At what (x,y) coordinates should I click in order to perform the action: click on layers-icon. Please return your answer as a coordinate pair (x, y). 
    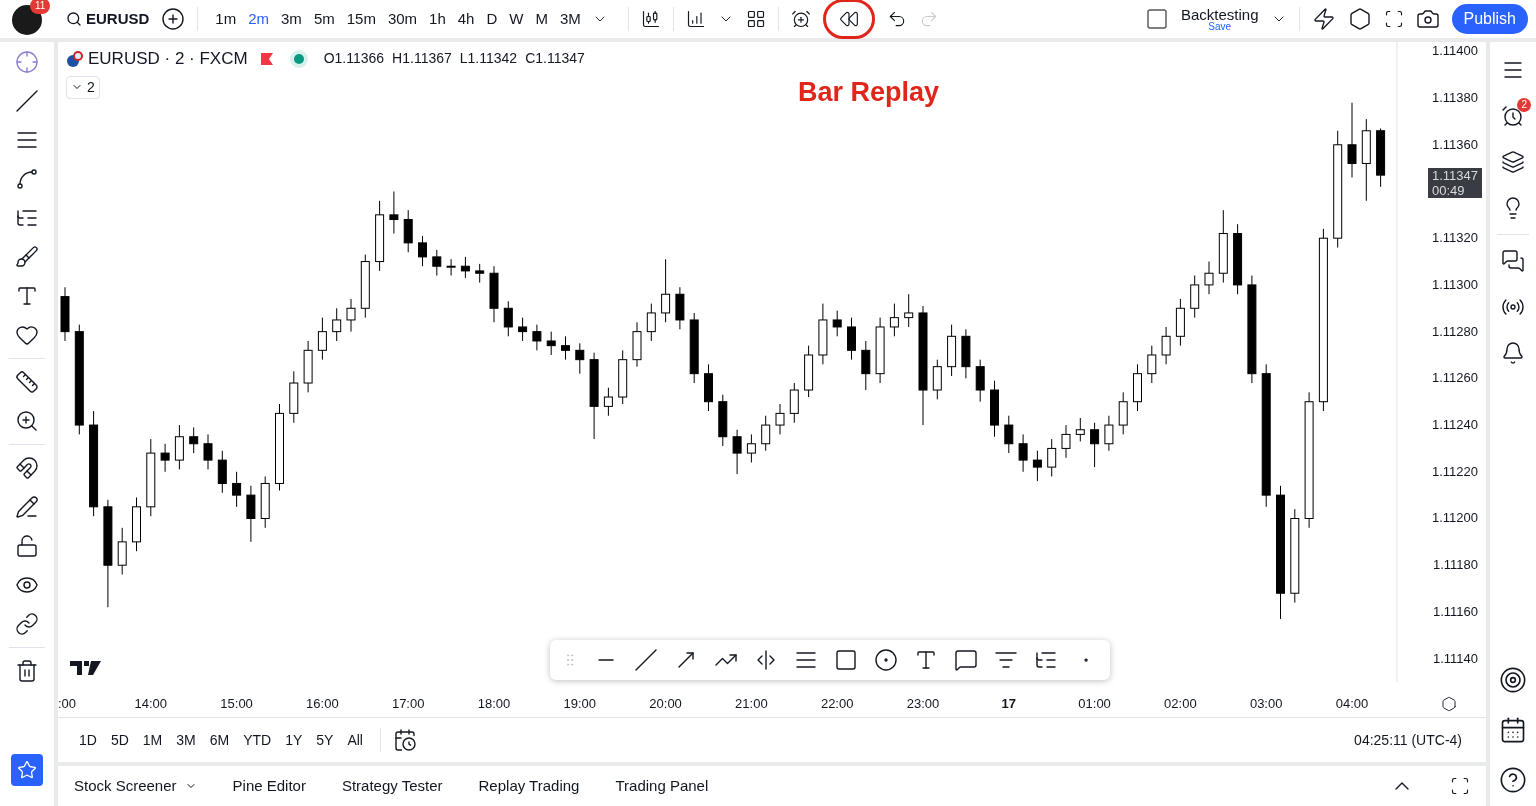
    Looking at the image, I should click on (1513, 162).